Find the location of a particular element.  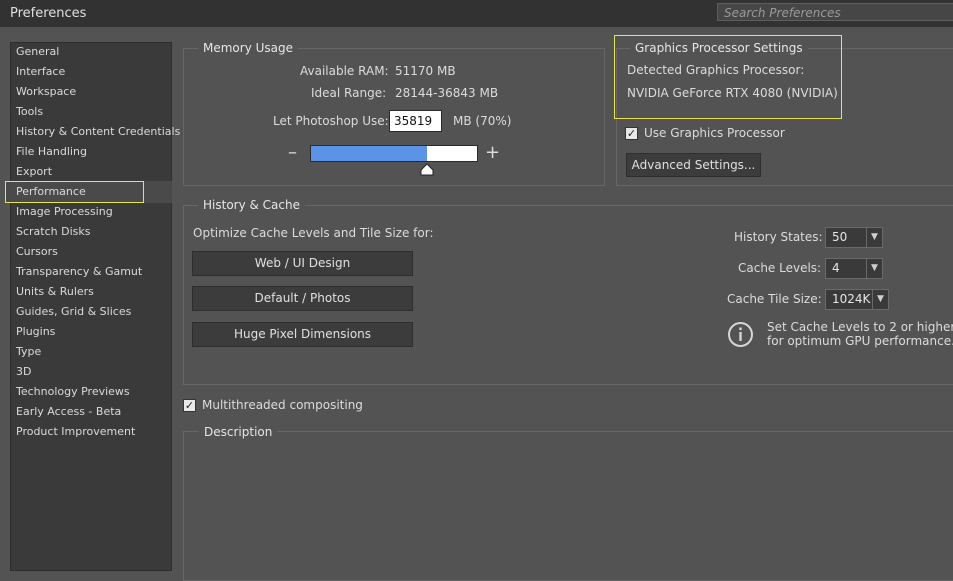

multithreaded-compositing-checkbox: ✓ is located at coordinates (189, 405).